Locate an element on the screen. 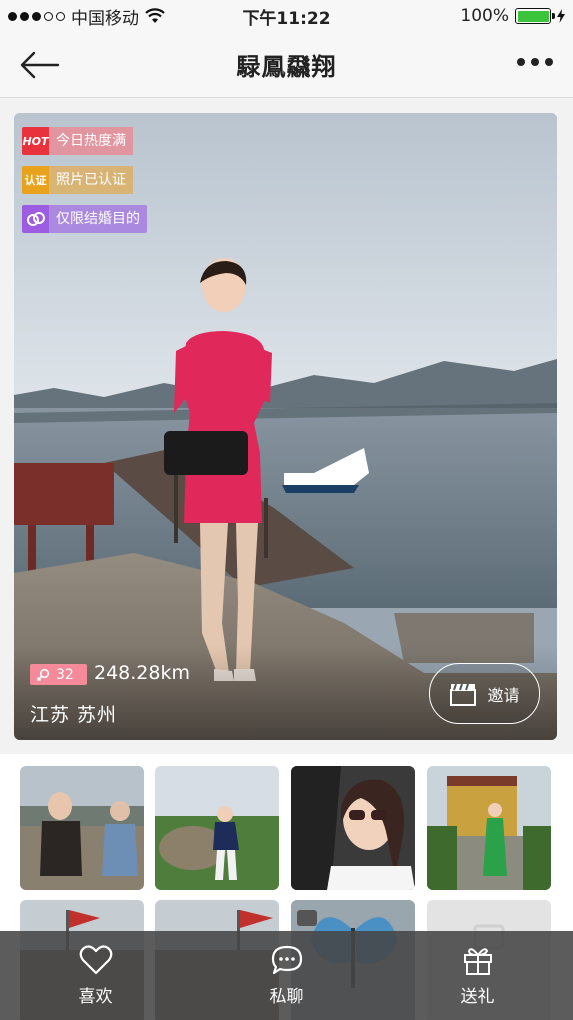  verified-icon: 认证 is located at coordinates (35, 180).